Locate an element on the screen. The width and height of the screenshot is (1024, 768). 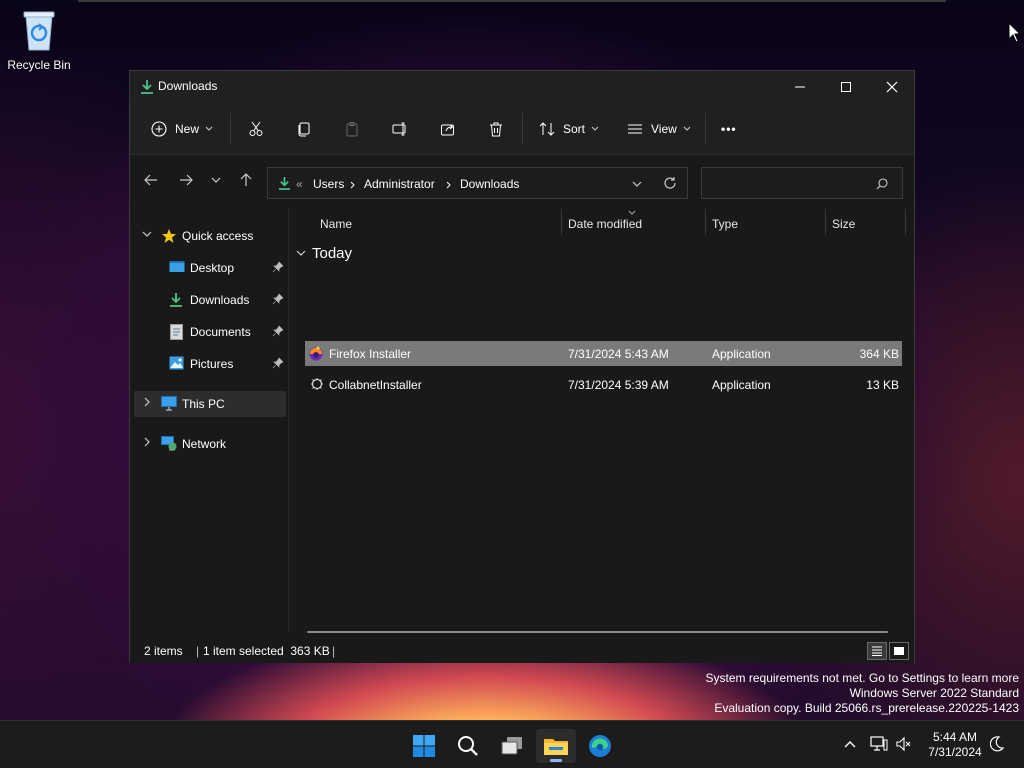
maximize-icon is located at coordinates (846, 87).